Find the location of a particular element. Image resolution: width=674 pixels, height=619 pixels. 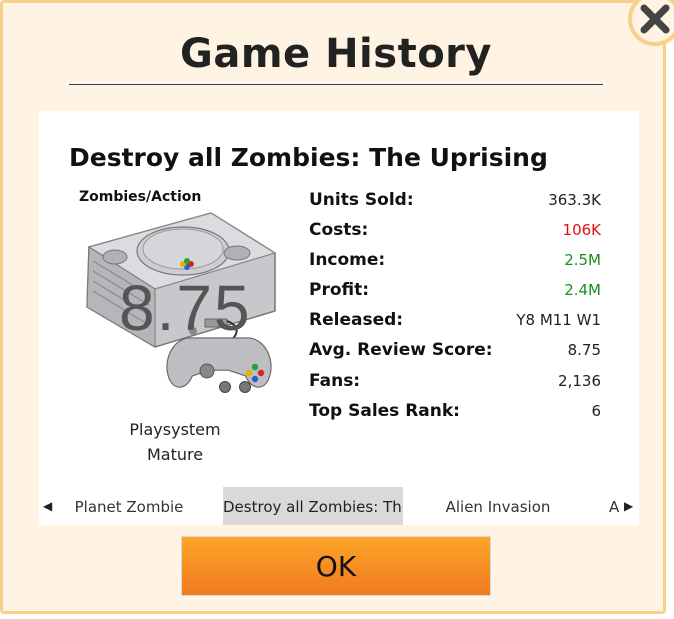

carousel-prev-icon: ◀ is located at coordinates (47, 506).